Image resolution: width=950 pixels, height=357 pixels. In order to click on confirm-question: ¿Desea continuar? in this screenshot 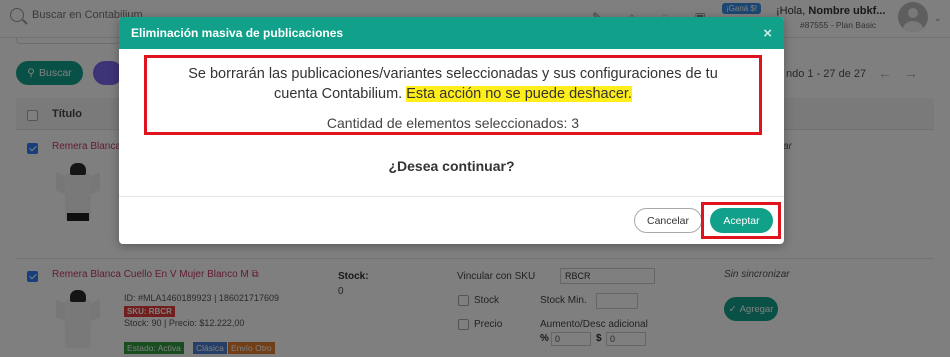, I will do `click(451, 166)`.